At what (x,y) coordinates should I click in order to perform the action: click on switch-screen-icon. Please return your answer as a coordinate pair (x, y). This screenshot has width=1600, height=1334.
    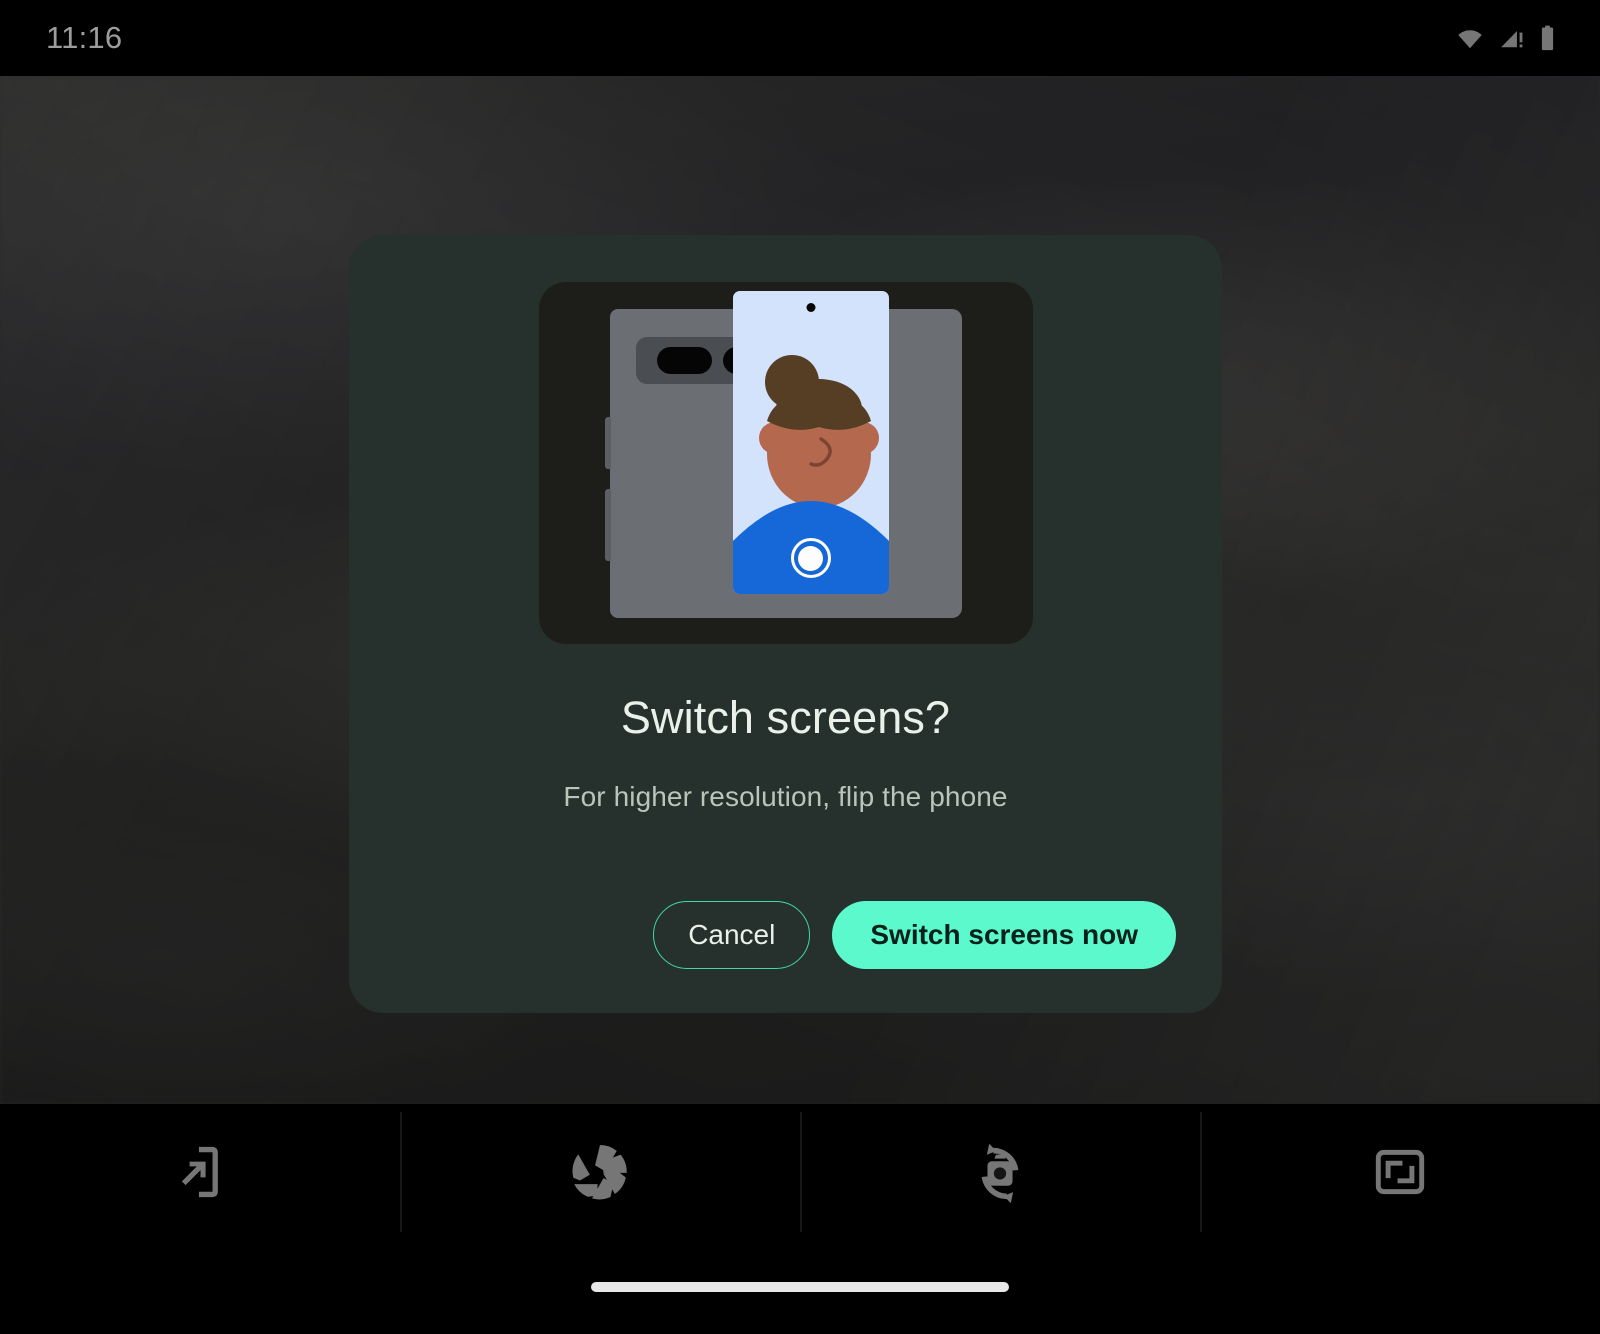
    Looking at the image, I should click on (199, 1172).